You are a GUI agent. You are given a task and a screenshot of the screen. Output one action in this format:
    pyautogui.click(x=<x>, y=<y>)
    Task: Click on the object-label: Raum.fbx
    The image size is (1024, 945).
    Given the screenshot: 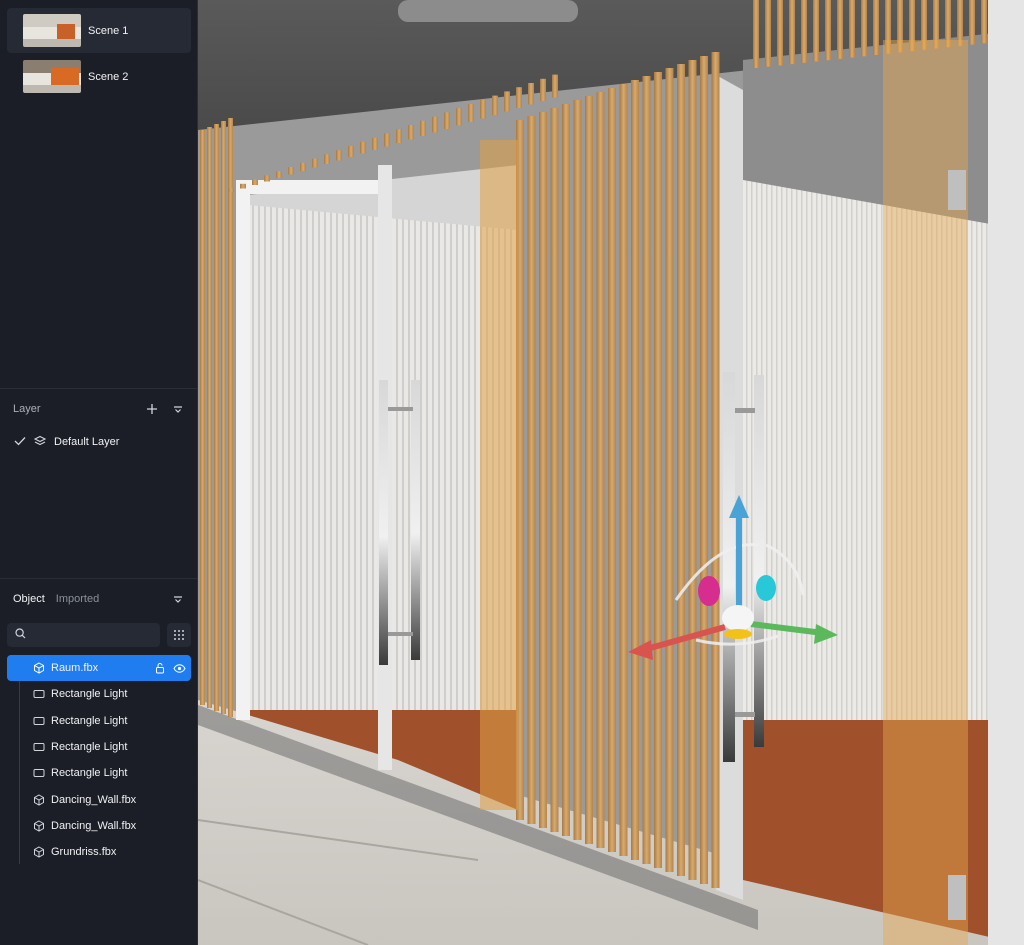 What is the action you would take?
    pyautogui.click(x=75, y=668)
    